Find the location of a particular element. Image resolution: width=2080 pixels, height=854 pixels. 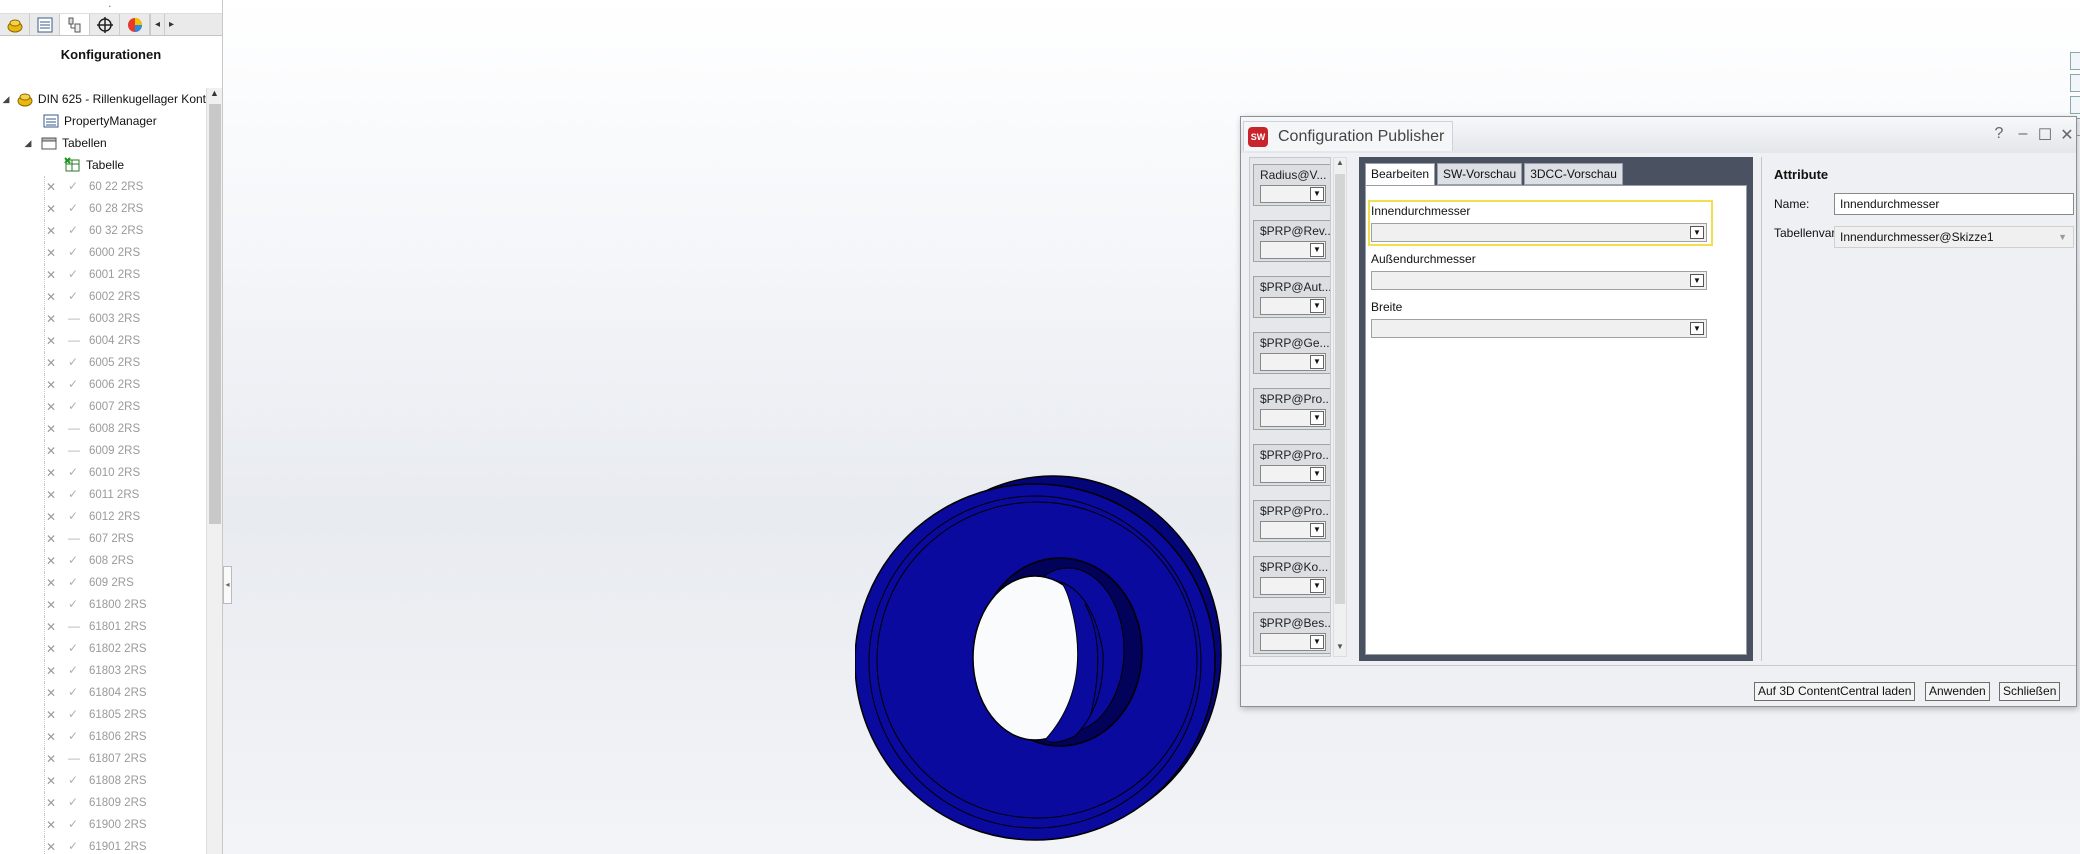

property-manager-tab is located at coordinates (45, 24).